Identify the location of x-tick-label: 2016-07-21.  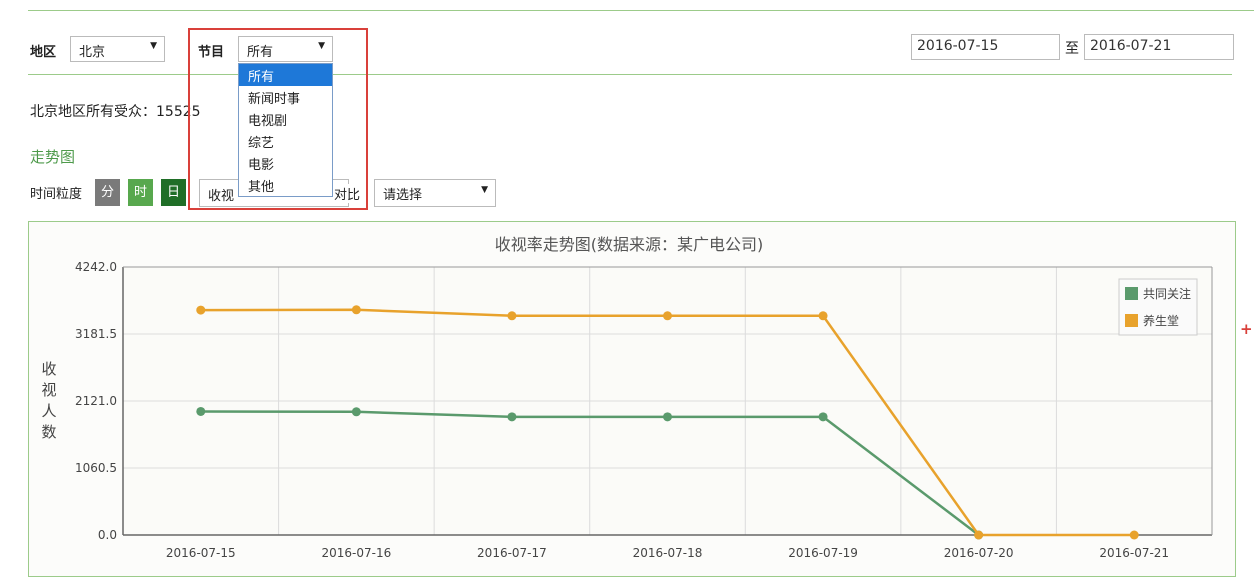
(1134, 553).